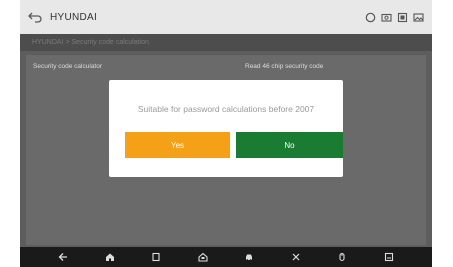  I want to click on circle-icon, so click(370, 16).